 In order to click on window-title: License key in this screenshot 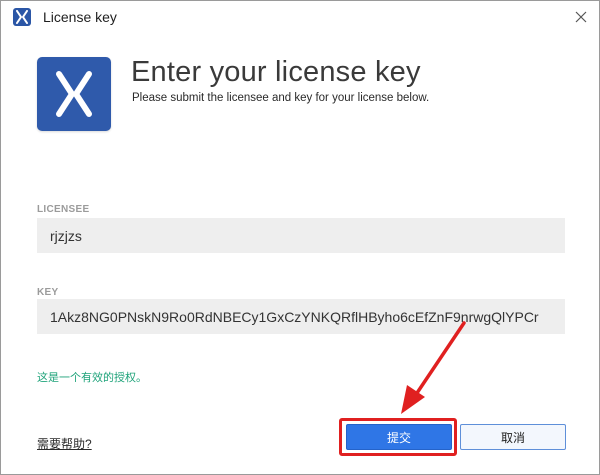, I will do `click(80, 17)`.